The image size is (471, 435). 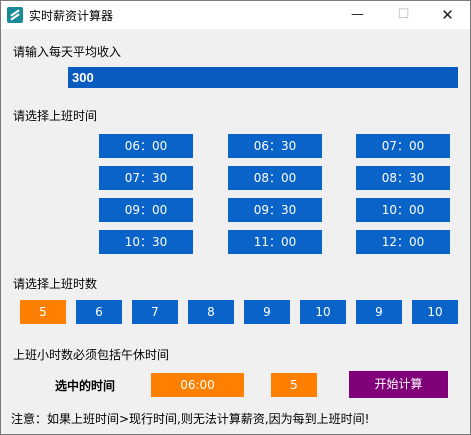 I want to click on time-option-button: 09：00, so click(x=146, y=210).